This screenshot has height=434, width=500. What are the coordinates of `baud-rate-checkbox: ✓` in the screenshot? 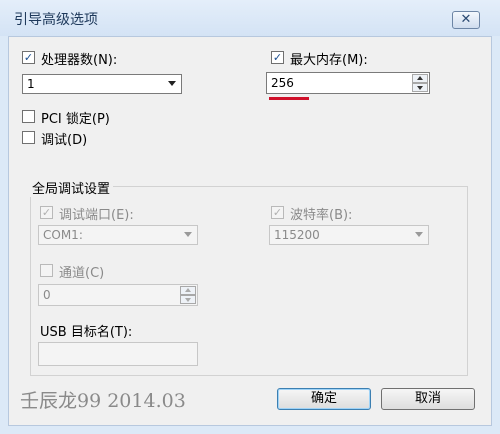 It's located at (277, 212).